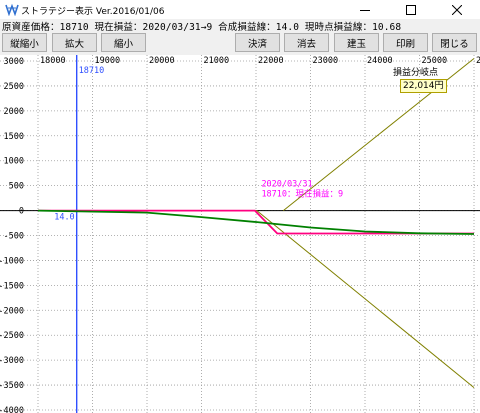 This screenshot has width=480, height=413. What do you see at coordinates (162, 61) in the screenshot?
I see `x-tick-label: 20000` at bounding box center [162, 61].